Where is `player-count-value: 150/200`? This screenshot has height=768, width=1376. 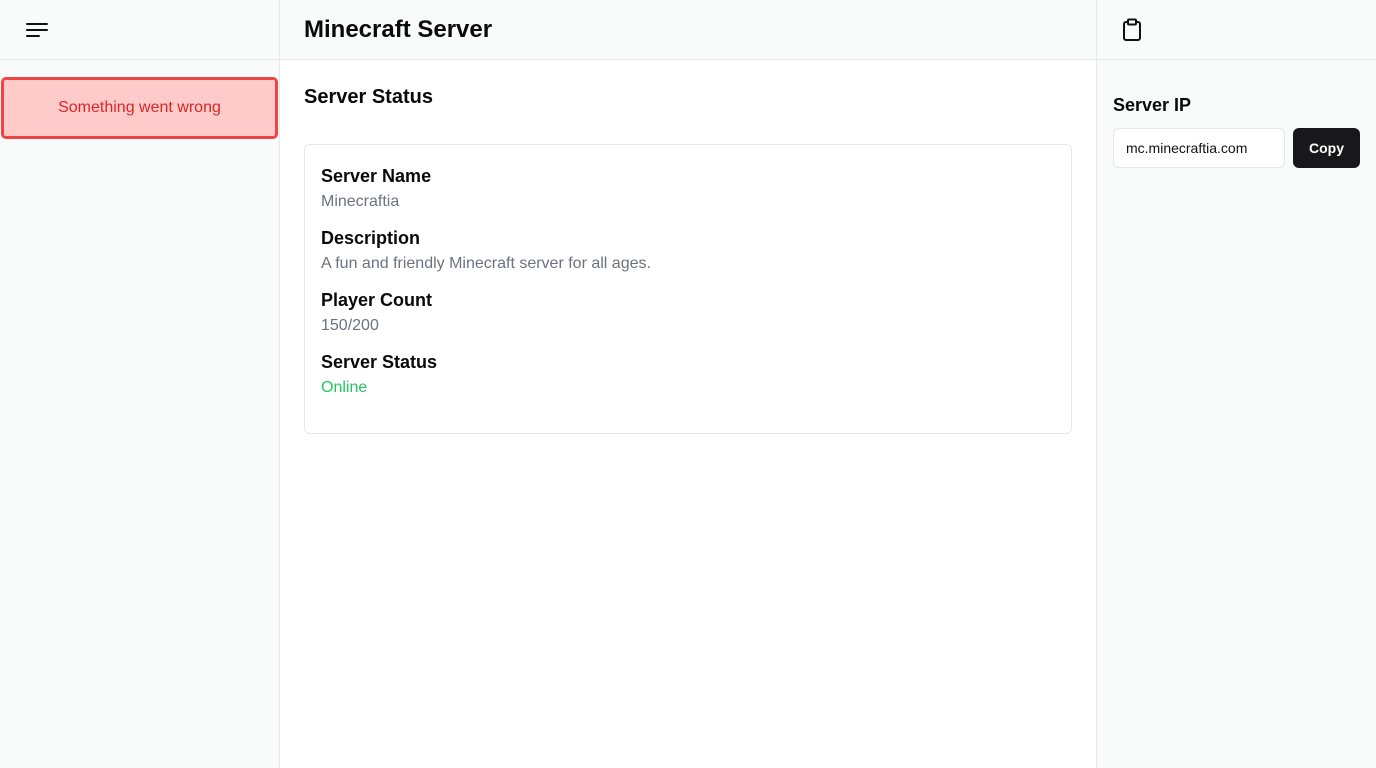 player-count-value: 150/200 is located at coordinates (350, 325).